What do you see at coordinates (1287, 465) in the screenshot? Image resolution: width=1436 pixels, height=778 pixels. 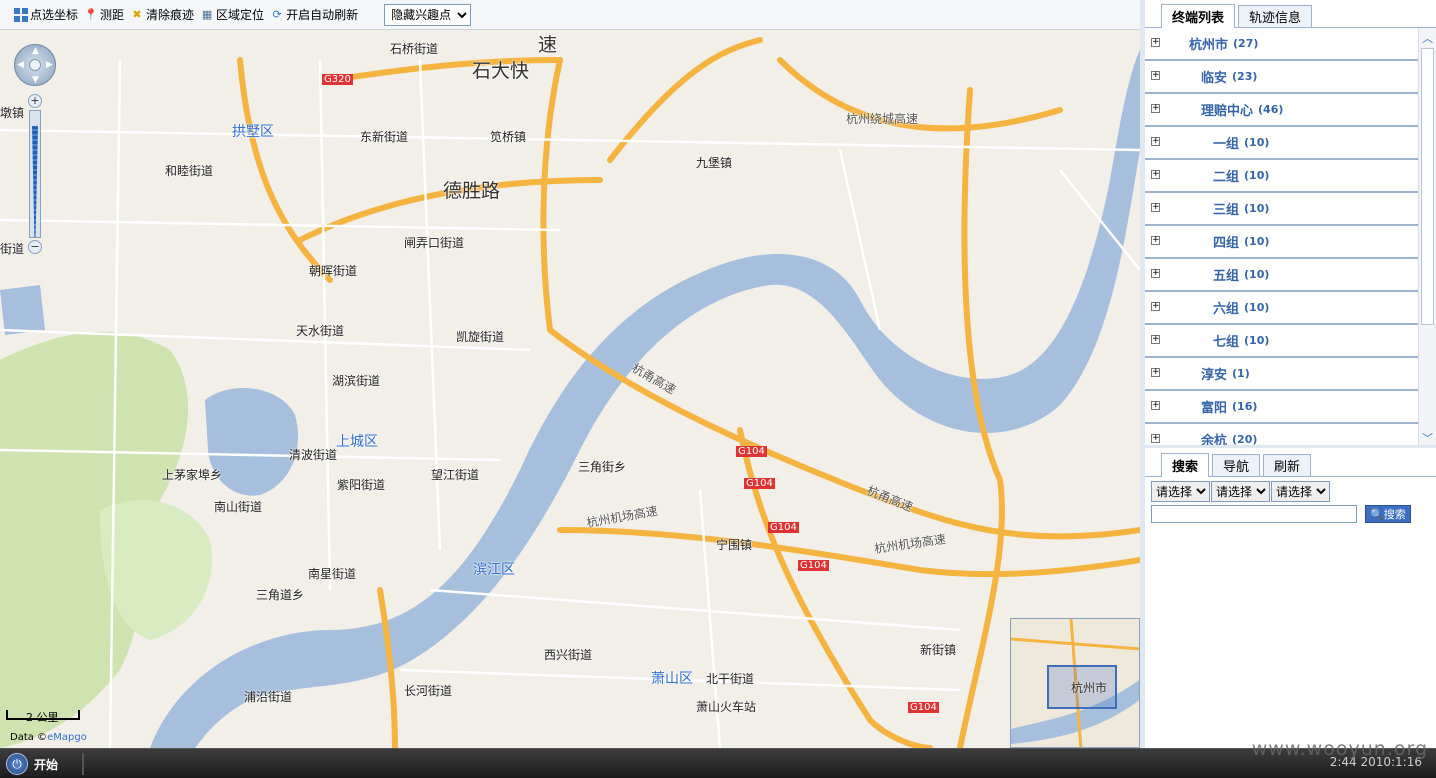 I see `tab-refresh: 刷新` at bounding box center [1287, 465].